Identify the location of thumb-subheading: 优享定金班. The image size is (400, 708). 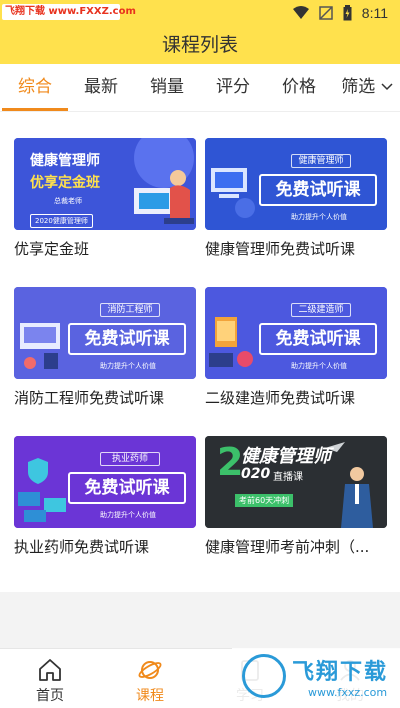
(65, 183).